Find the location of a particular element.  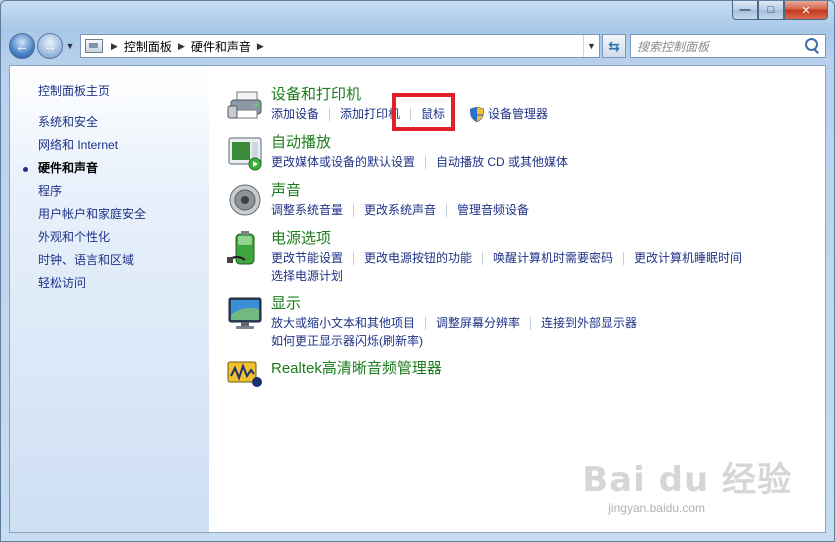

navigation-bar: ← → ▼ ▶ 控制面板 ▶ 硬件和声音 ▶ ▼ ⇆ 搜索控制面板 is located at coordinates (417, 46).